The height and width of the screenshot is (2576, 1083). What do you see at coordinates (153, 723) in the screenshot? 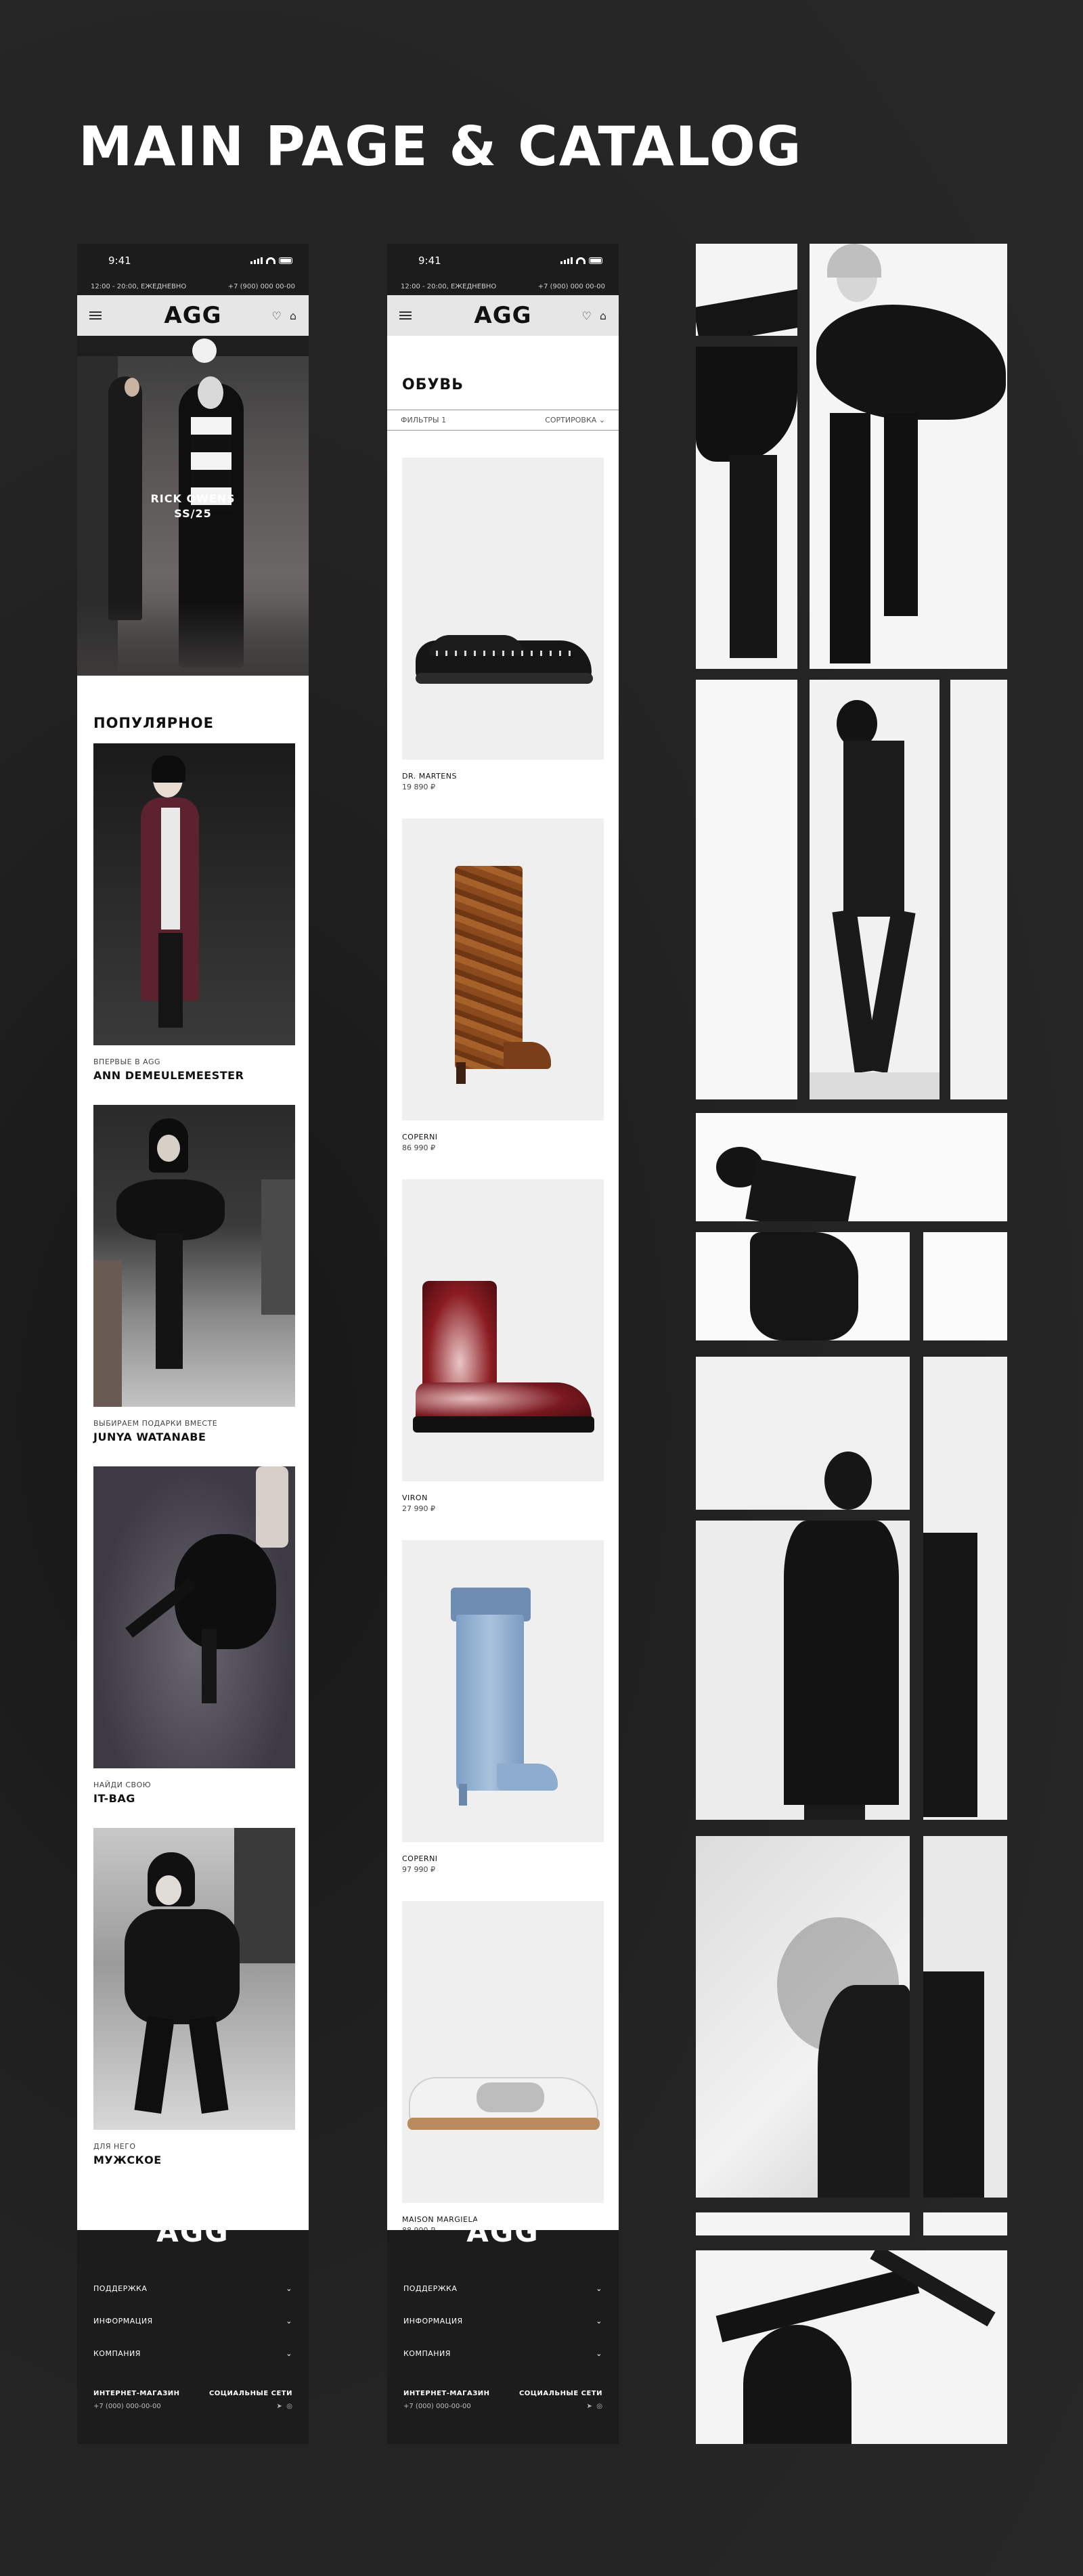
I see `popular-title: ПОПУЛЯРНОЕ` at bounding box center [153, 723].